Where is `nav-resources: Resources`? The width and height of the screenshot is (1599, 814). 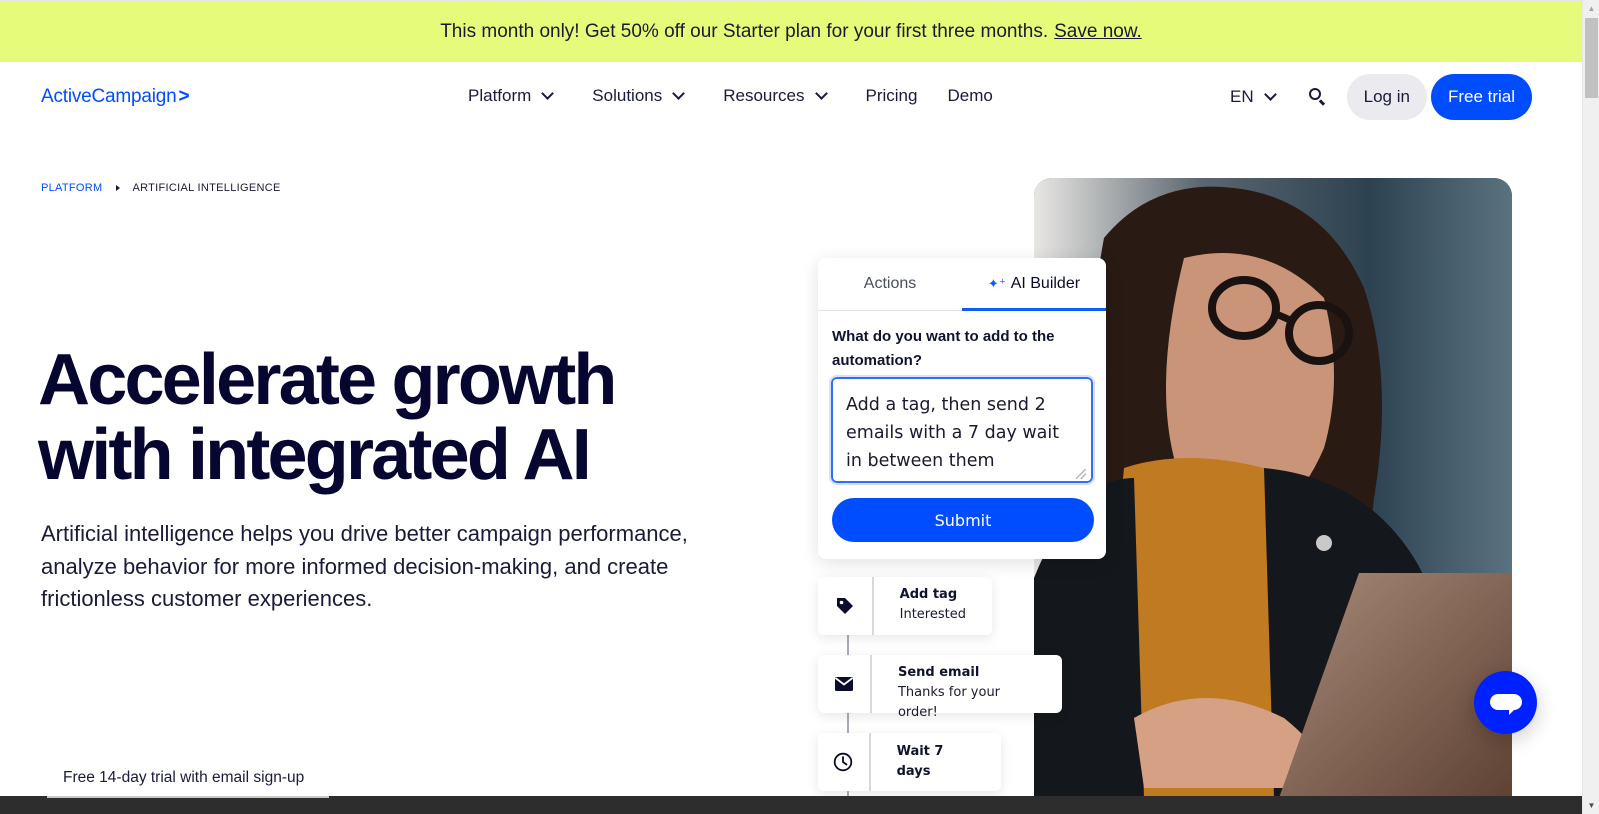 nav-resources: Resources is located at coordinates (775, 96).